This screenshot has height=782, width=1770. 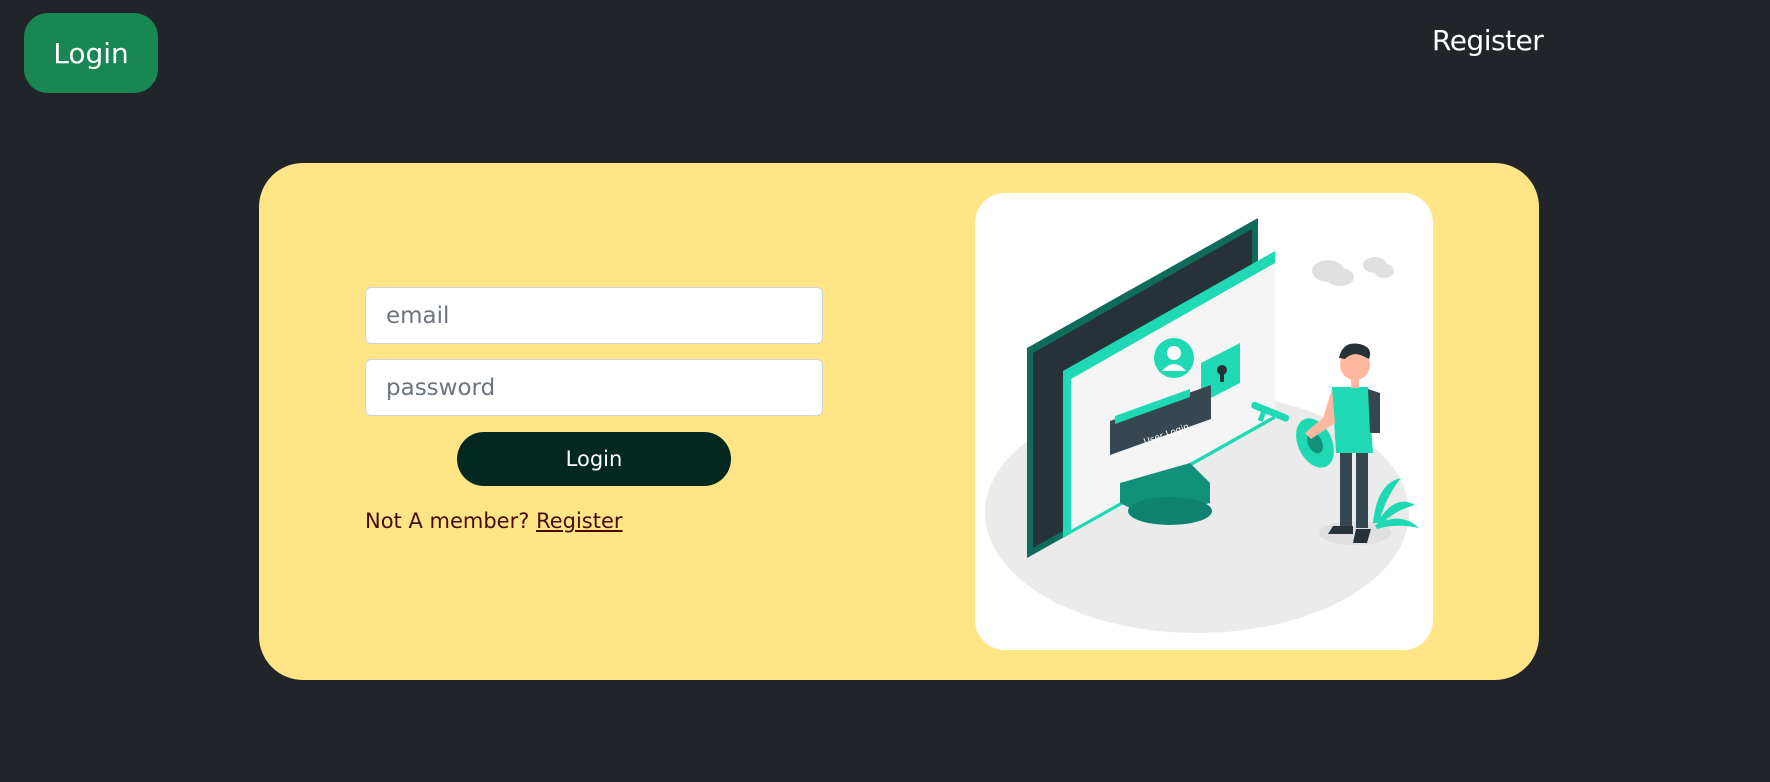 I want to click on nav-register-link: Register, so click(x=1488, y=40).